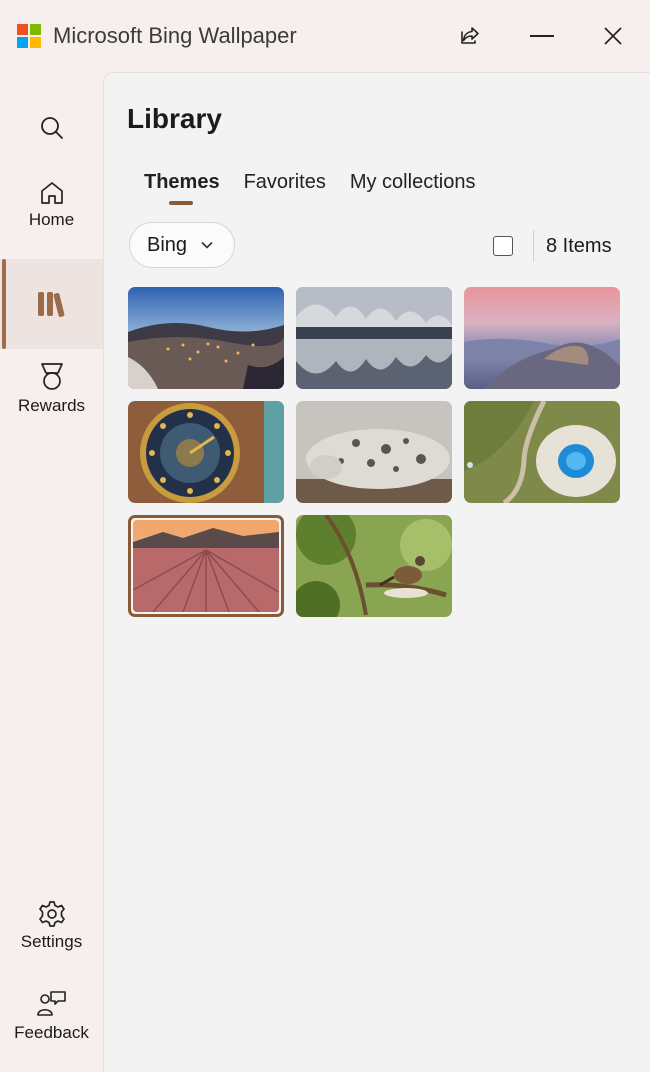 The image size is (650, 1072). I want to click on share-button, so click(470, 36).